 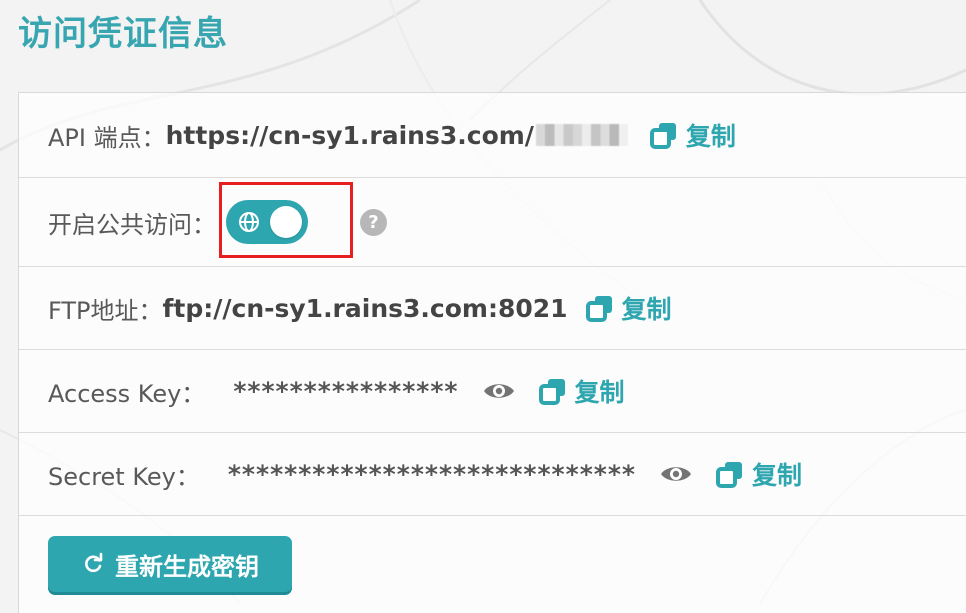 What do you see at coordinates (365, 308) in the screenshot?
I see `ftp-address-value: ftp://cn-sy1.rains3.com:8021` at bounding box center [365, 308].